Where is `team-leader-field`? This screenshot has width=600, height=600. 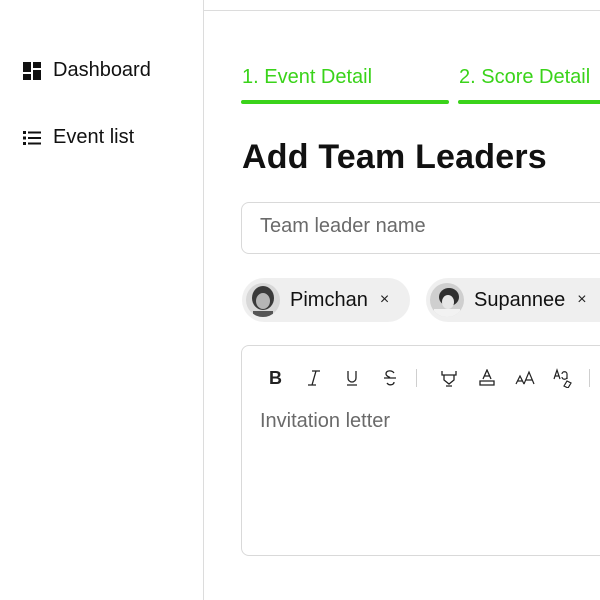 team-leader-field is located at coordinates (420, 228).